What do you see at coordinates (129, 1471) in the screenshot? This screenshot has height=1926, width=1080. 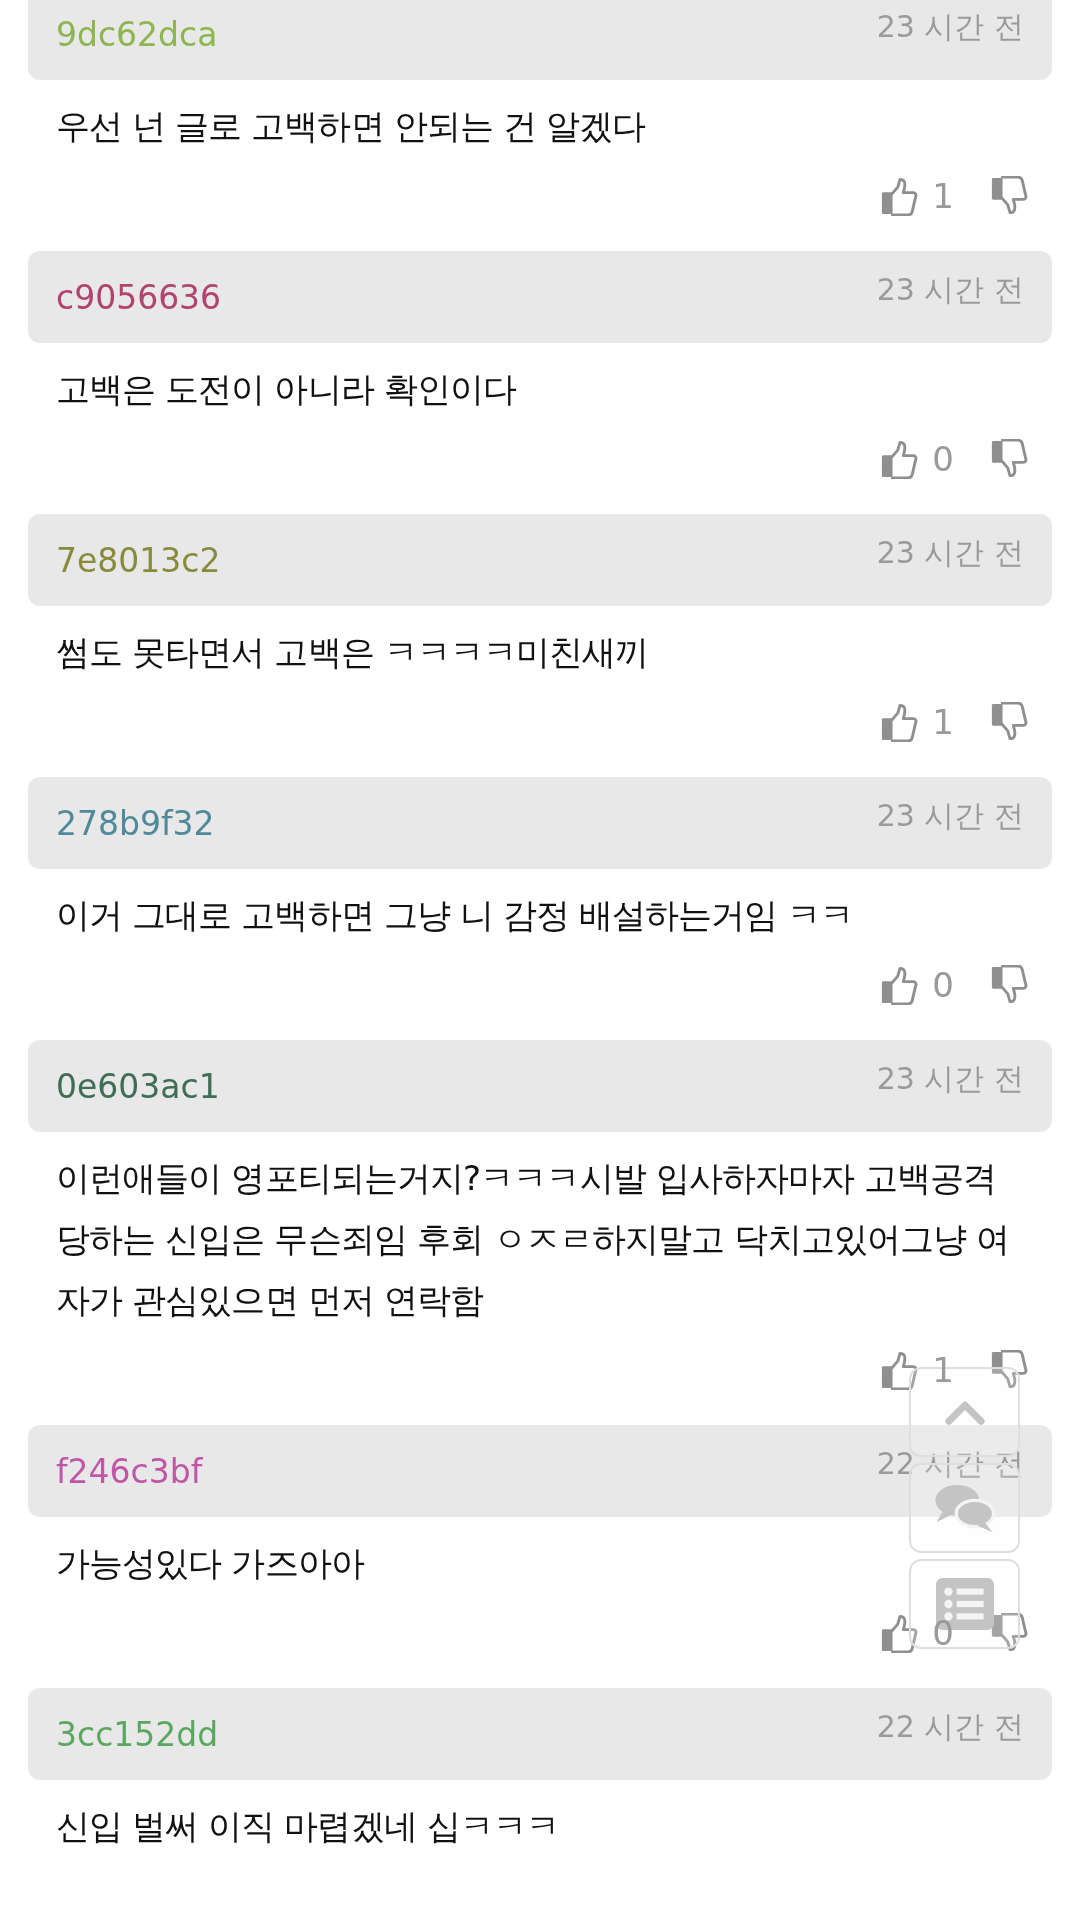 I see `username: f246c3bf` at bounding box center [129, 1471].